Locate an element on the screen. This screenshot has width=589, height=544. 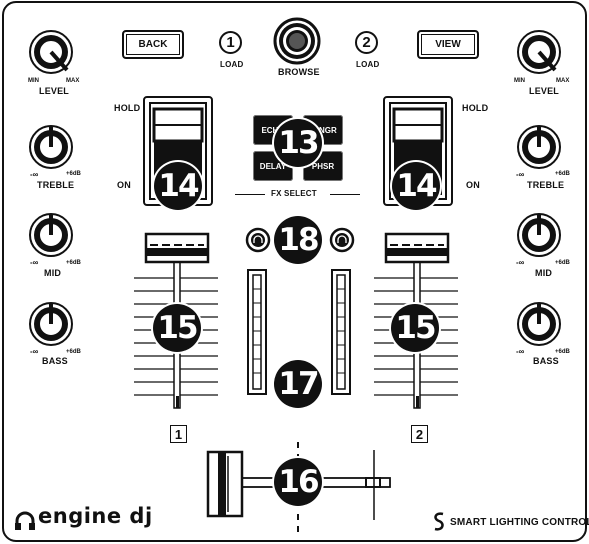
back-label: BACK is located at coordinates (153, 44).